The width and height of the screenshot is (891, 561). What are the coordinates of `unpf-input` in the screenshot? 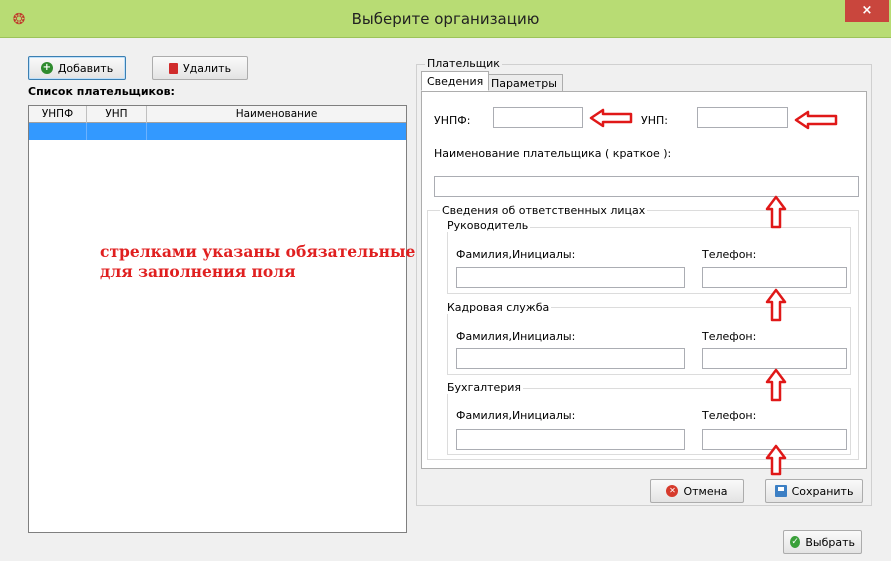 It's located at (538, 117).